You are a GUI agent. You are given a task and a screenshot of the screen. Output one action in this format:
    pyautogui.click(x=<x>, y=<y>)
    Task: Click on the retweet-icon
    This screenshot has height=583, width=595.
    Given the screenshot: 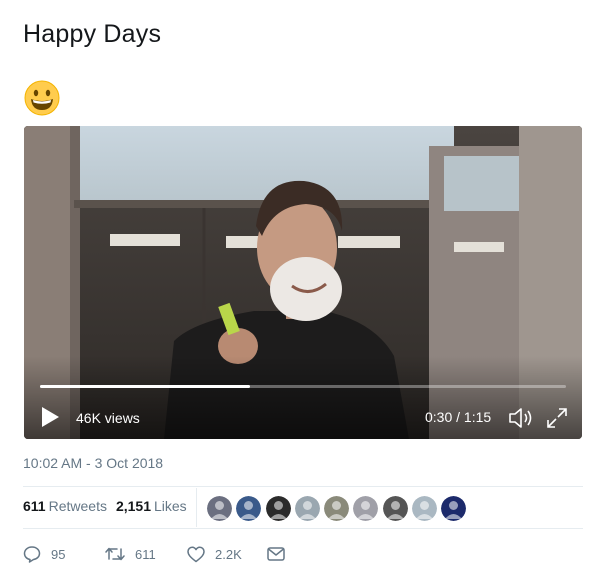 What is the action you would take?
    pyautogui.click(x=115, y=554)
    